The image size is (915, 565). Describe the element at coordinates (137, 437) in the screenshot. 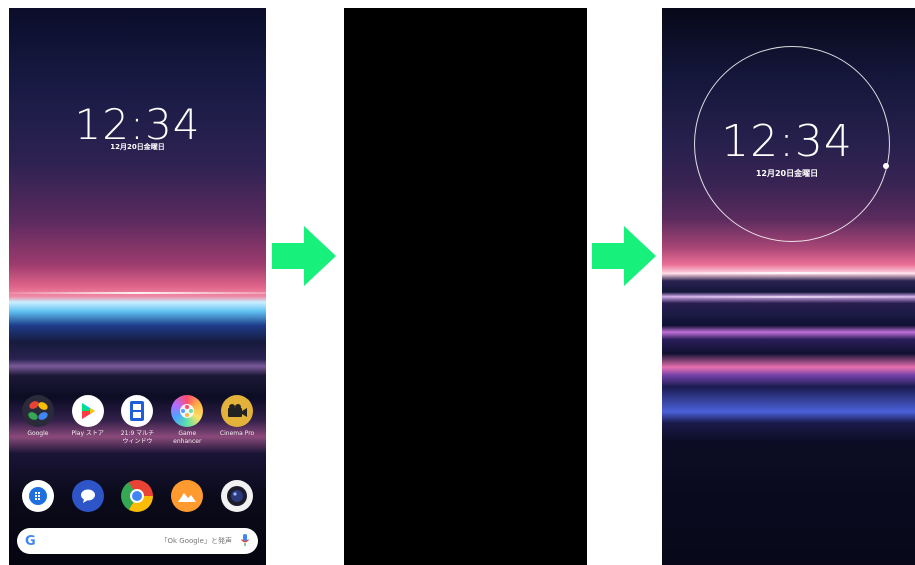

I see `app-label: 21:9 マルチ ウィンドウ` at that location.